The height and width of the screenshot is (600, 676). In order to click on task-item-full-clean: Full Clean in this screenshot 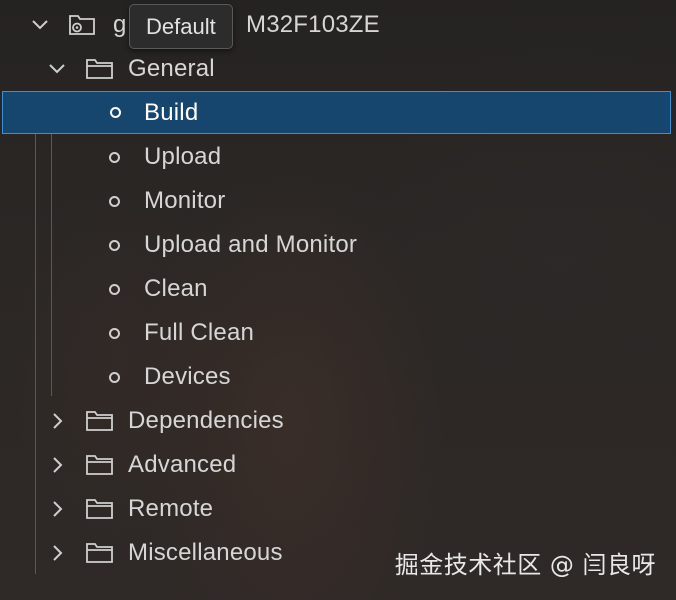, I will do `click(338, 333)`.